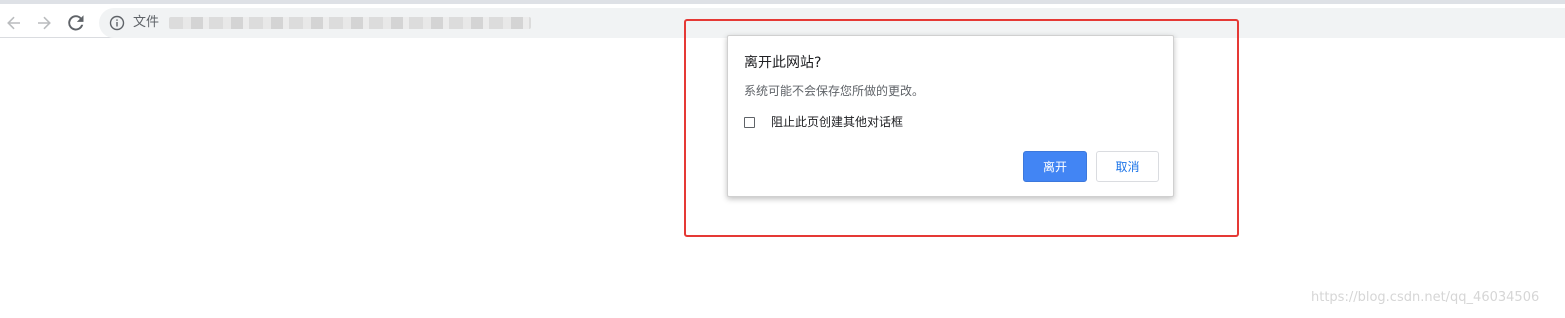  I want to click on prevent-dialogs-checkbox, so click(749, 122).